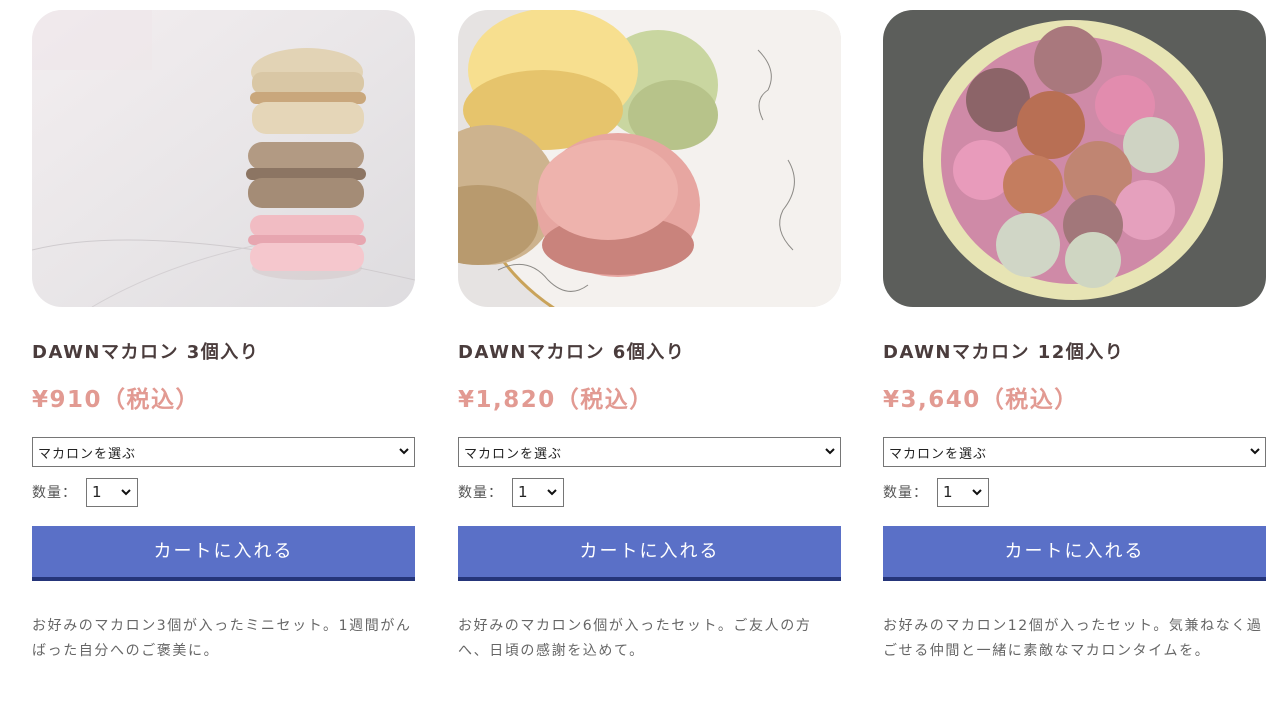 The height and width of the screenshot is (720, 1280). Describe the element at coordinates (222, 638) in the screenshot. I see `product-description: お好みのマカロン3個が入ったミニセット。1週間がんばった自分へのご褒美に。` at that location.